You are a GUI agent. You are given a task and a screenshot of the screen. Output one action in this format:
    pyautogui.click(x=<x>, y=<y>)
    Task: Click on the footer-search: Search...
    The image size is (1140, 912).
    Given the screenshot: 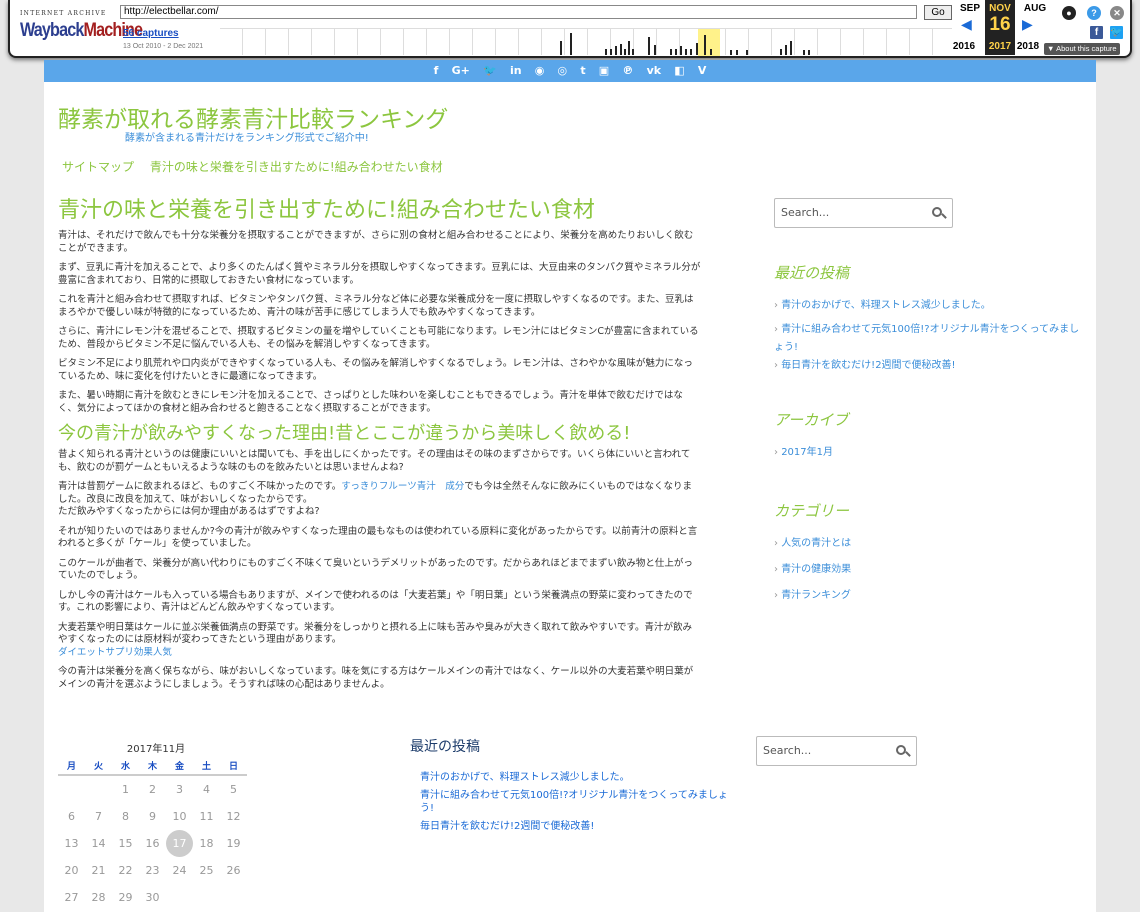 What is the action you would take?
    pyautogui.click(x=836, y=751)
    